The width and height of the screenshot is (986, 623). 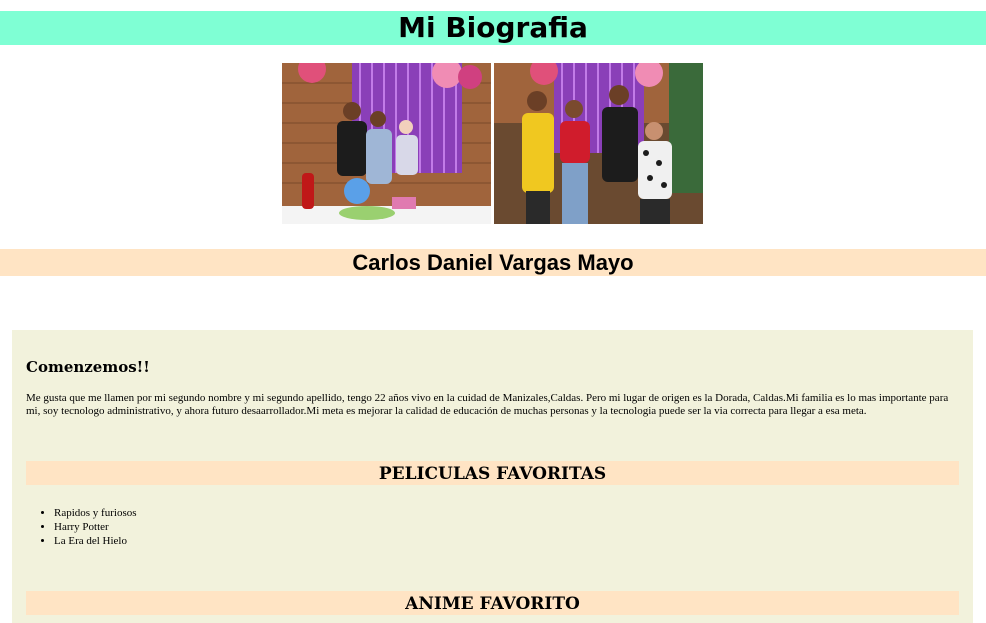 I want to click on page-title: Mi Biografia, so click(x=493, y=28).